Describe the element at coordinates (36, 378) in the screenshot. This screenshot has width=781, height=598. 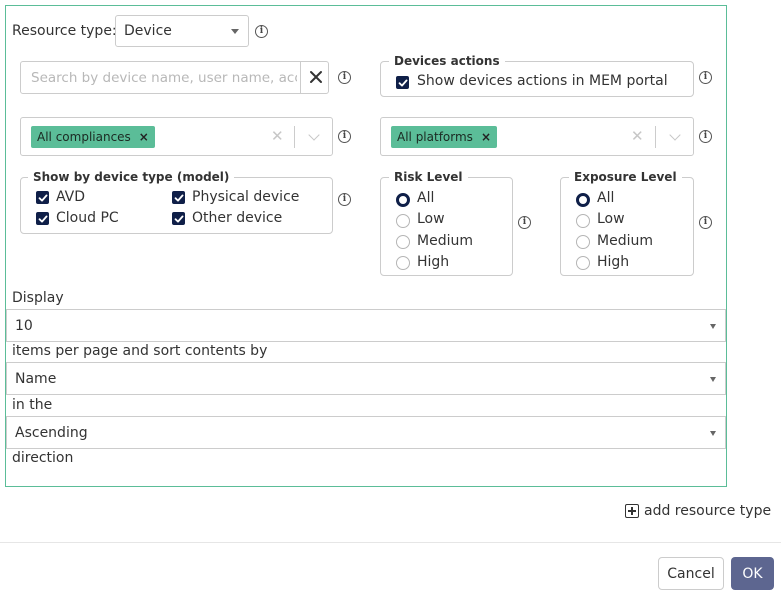
I see `sort-by-value: Name` at that location.